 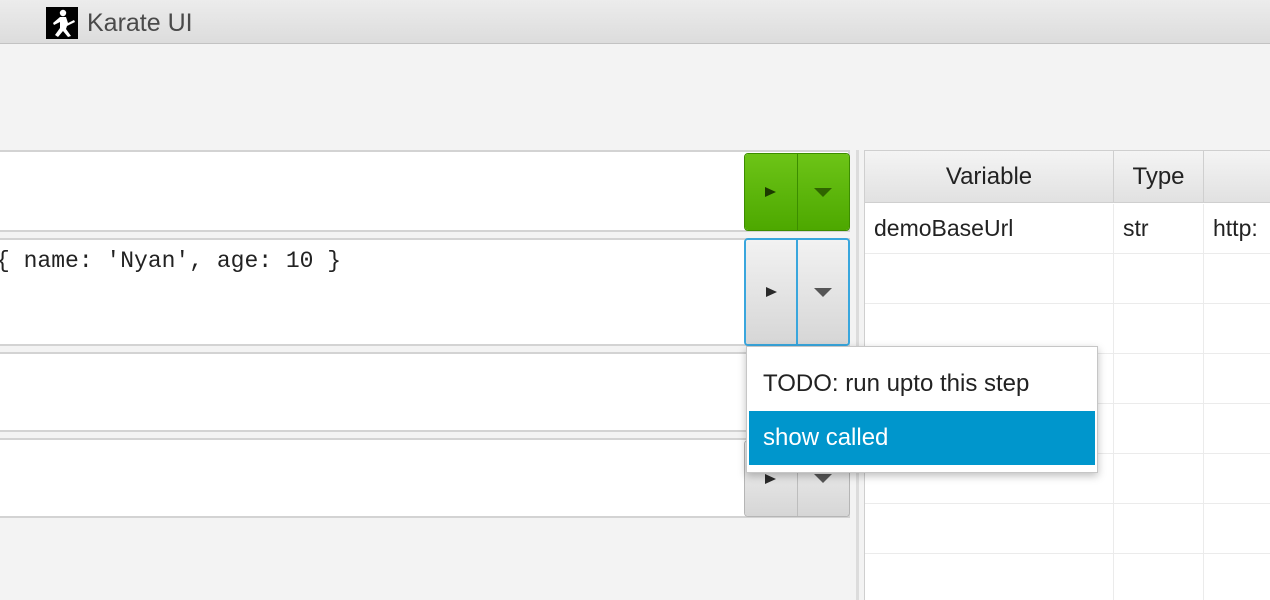 I want to click on variable-type-cell: str, so click(x=1159, y=228).